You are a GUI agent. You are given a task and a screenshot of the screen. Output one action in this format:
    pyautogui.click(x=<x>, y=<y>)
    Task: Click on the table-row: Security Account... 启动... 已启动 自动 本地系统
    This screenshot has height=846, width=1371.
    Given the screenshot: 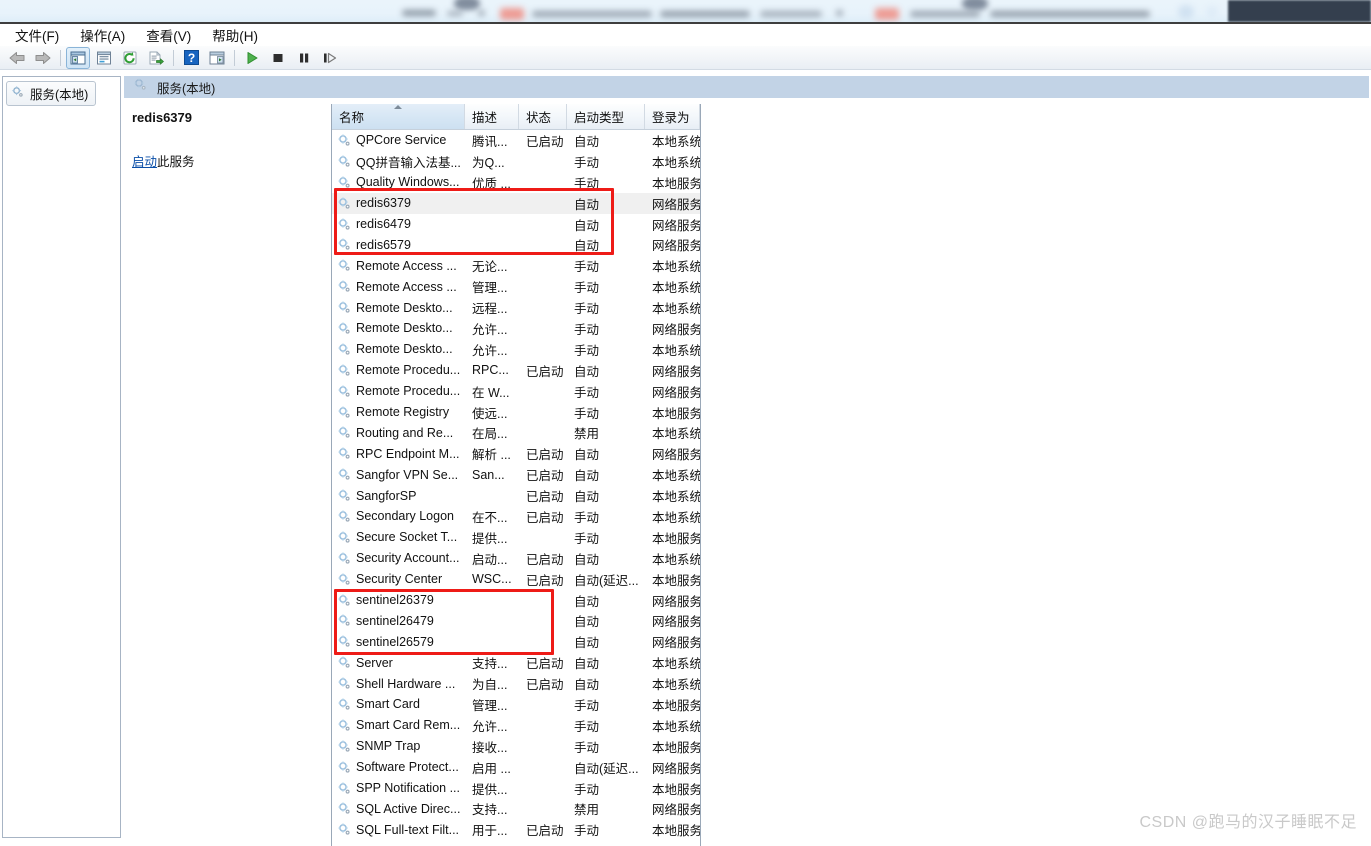 What is the action you would take?
    pyautogui.click(x=516, y=558)
    